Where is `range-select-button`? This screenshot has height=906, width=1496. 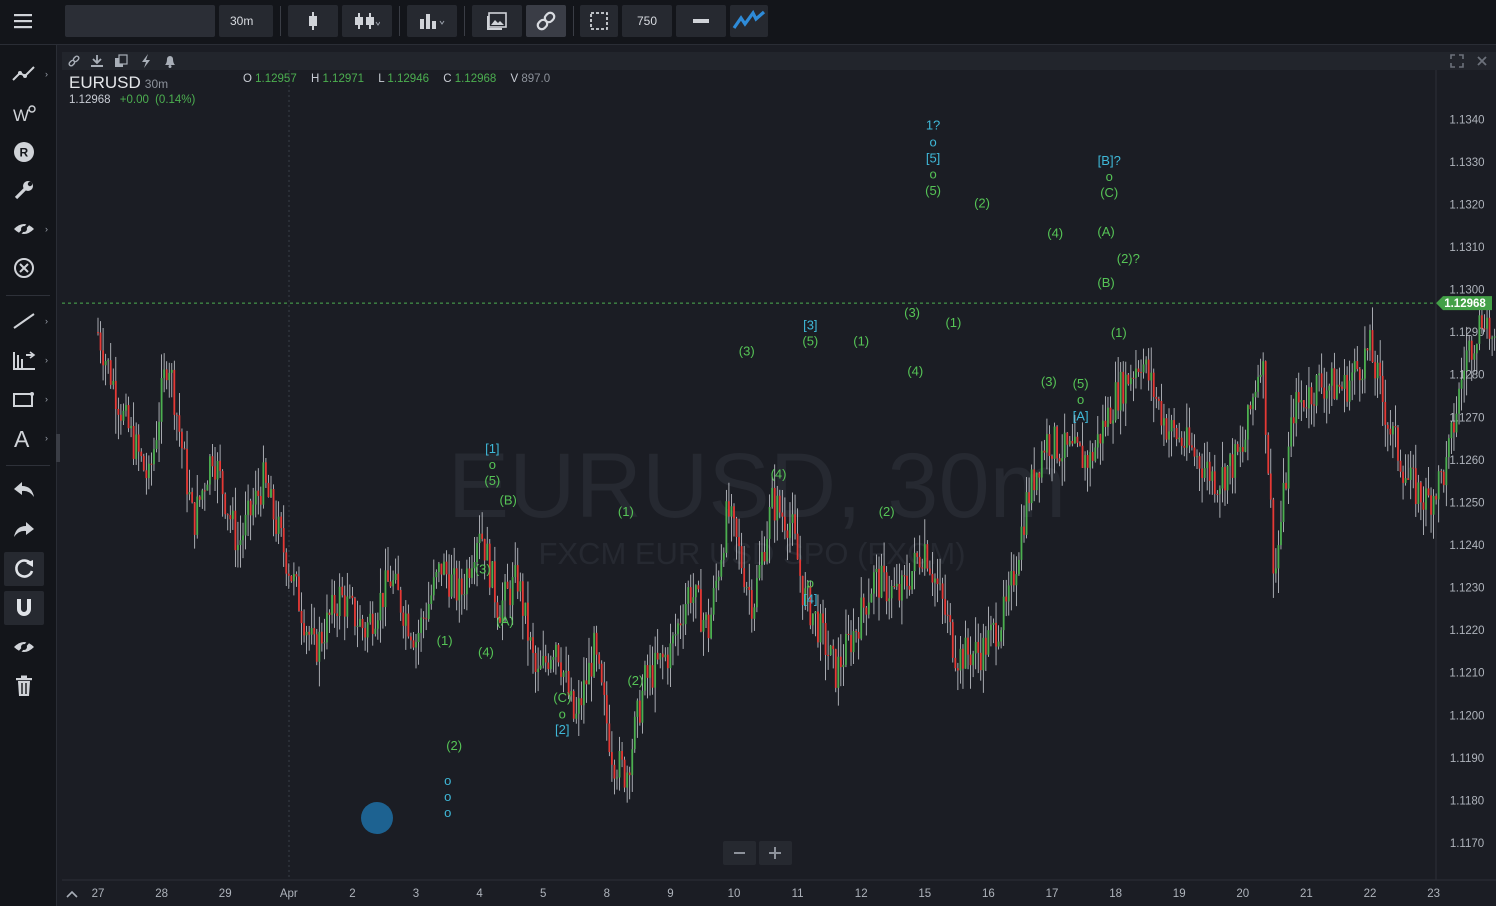
range-select-button is located at coordinates (599, 21).